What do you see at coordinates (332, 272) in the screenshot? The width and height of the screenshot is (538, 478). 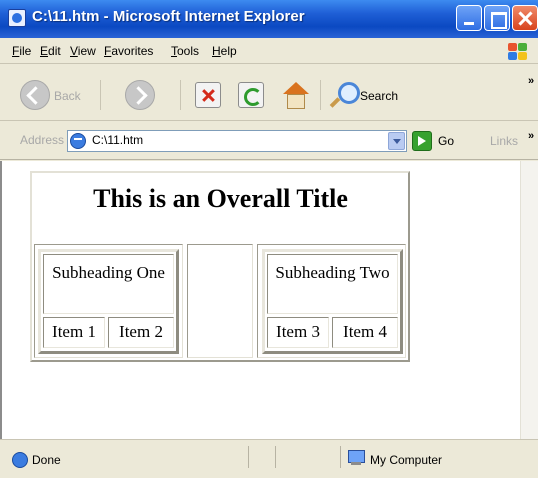 I see `subheading-two: Subheading Two` at bounding box center [332, 272].